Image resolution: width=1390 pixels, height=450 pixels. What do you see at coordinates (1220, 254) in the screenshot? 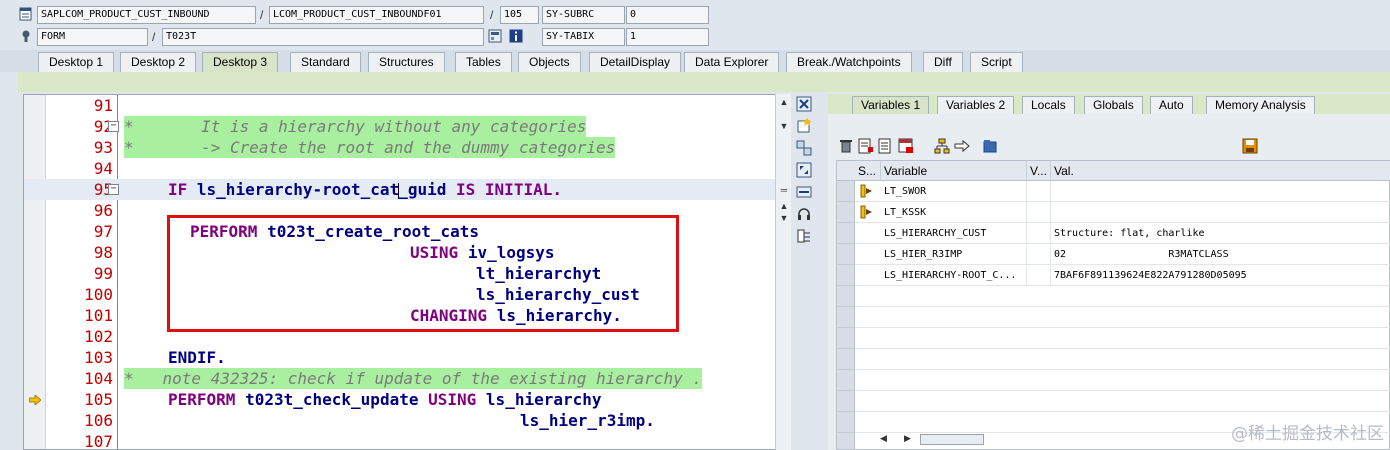
I see `value-cell: 02 R3MATCLASS` at bounding box center [1220, 254].